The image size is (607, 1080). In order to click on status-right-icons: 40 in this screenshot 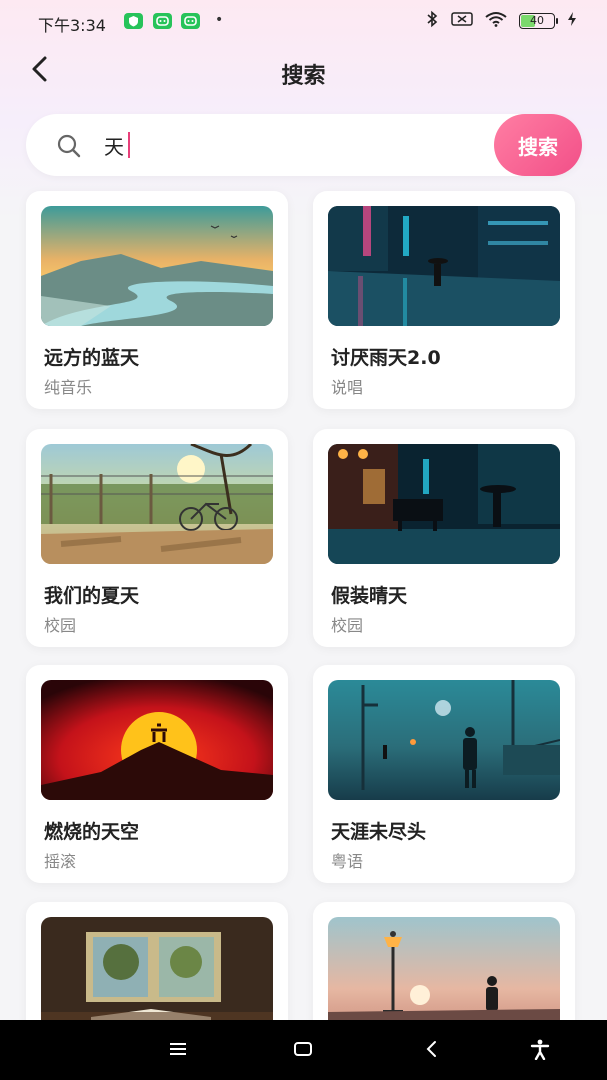, I will do `click(501, 21)`.